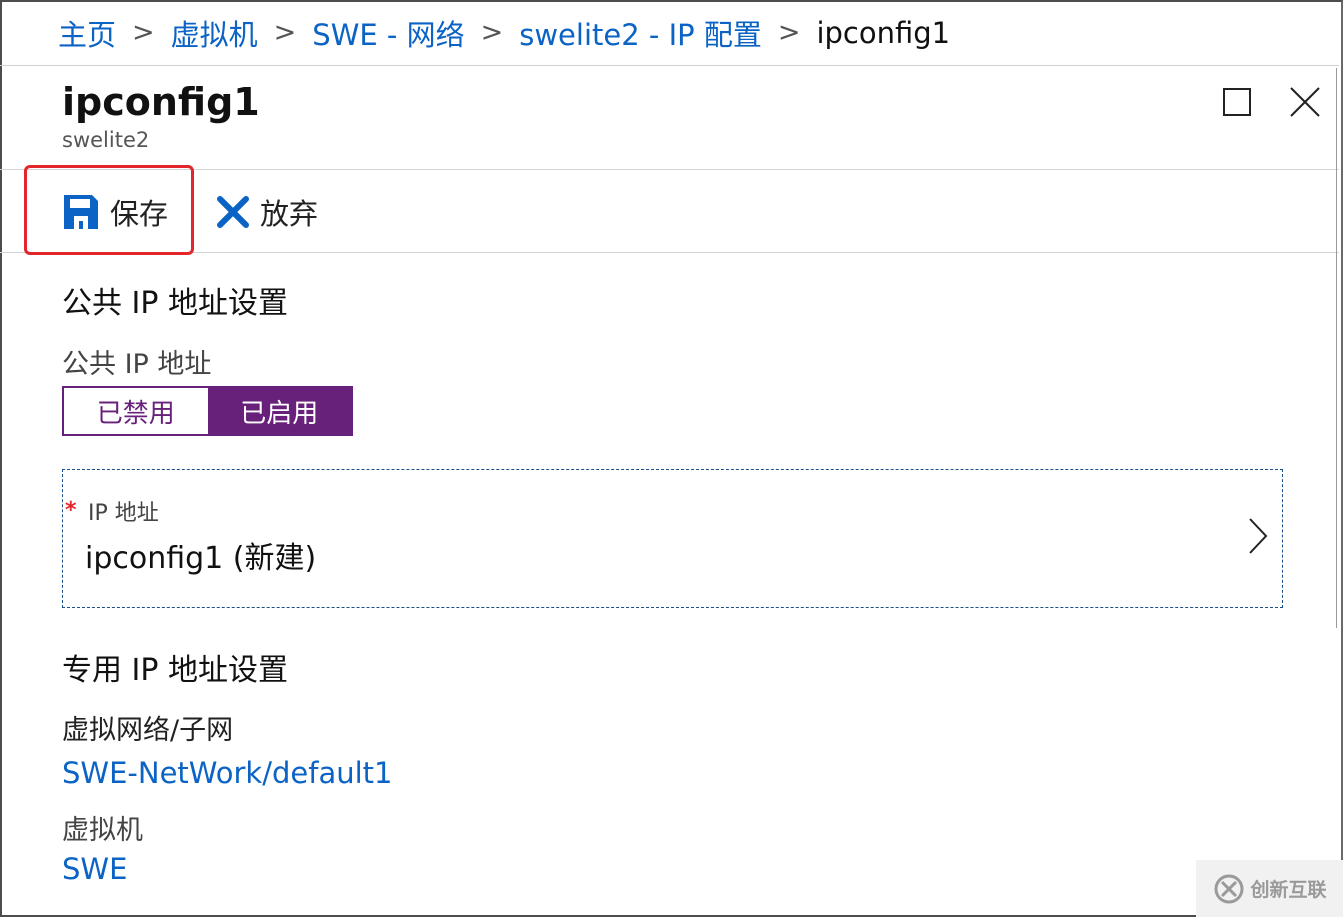 Image resolution: width=1343 pixels, height=917 pixels. I want to click on close-button, so click(1305, 102).